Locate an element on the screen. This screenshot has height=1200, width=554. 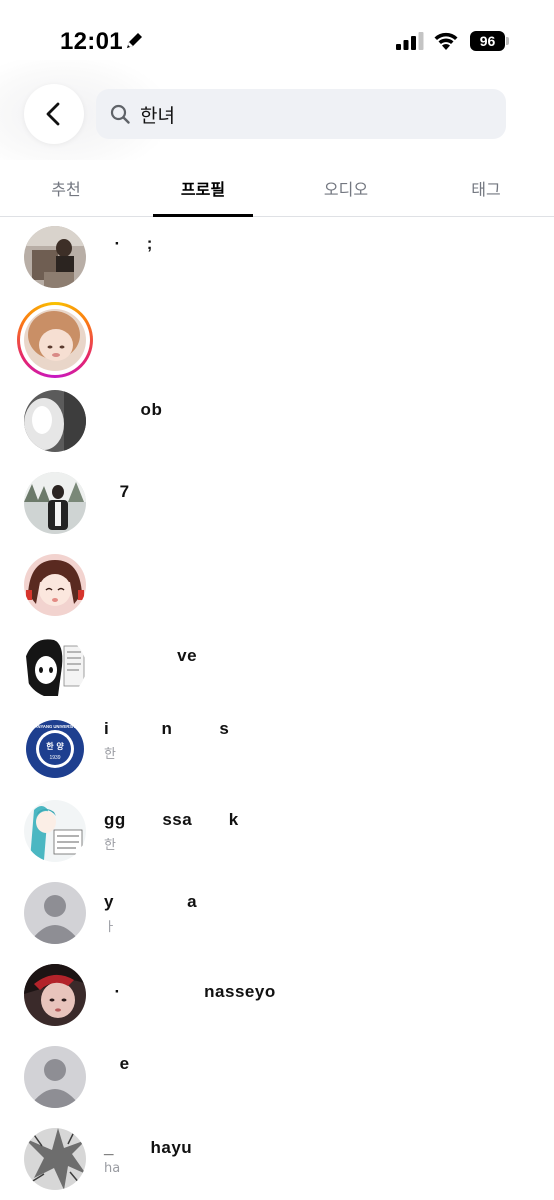
status-time: 12:01 is located at coordinates (91, 41).